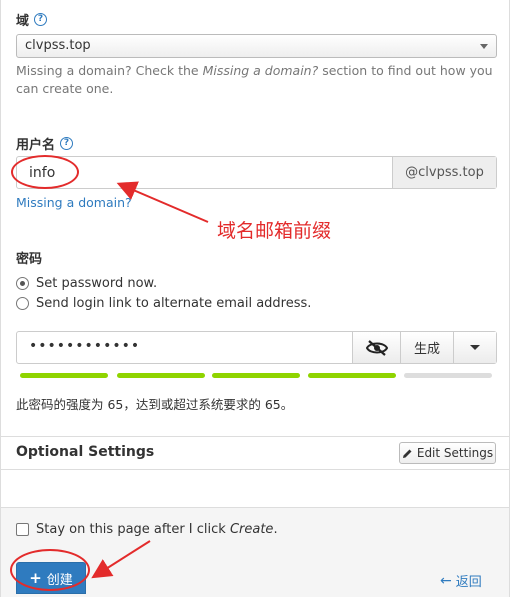  What do you see at coordinates (256, 172) in the screenshot?
I see `username-input-group: info @clvpss.top` at bounding box center [256, 172].